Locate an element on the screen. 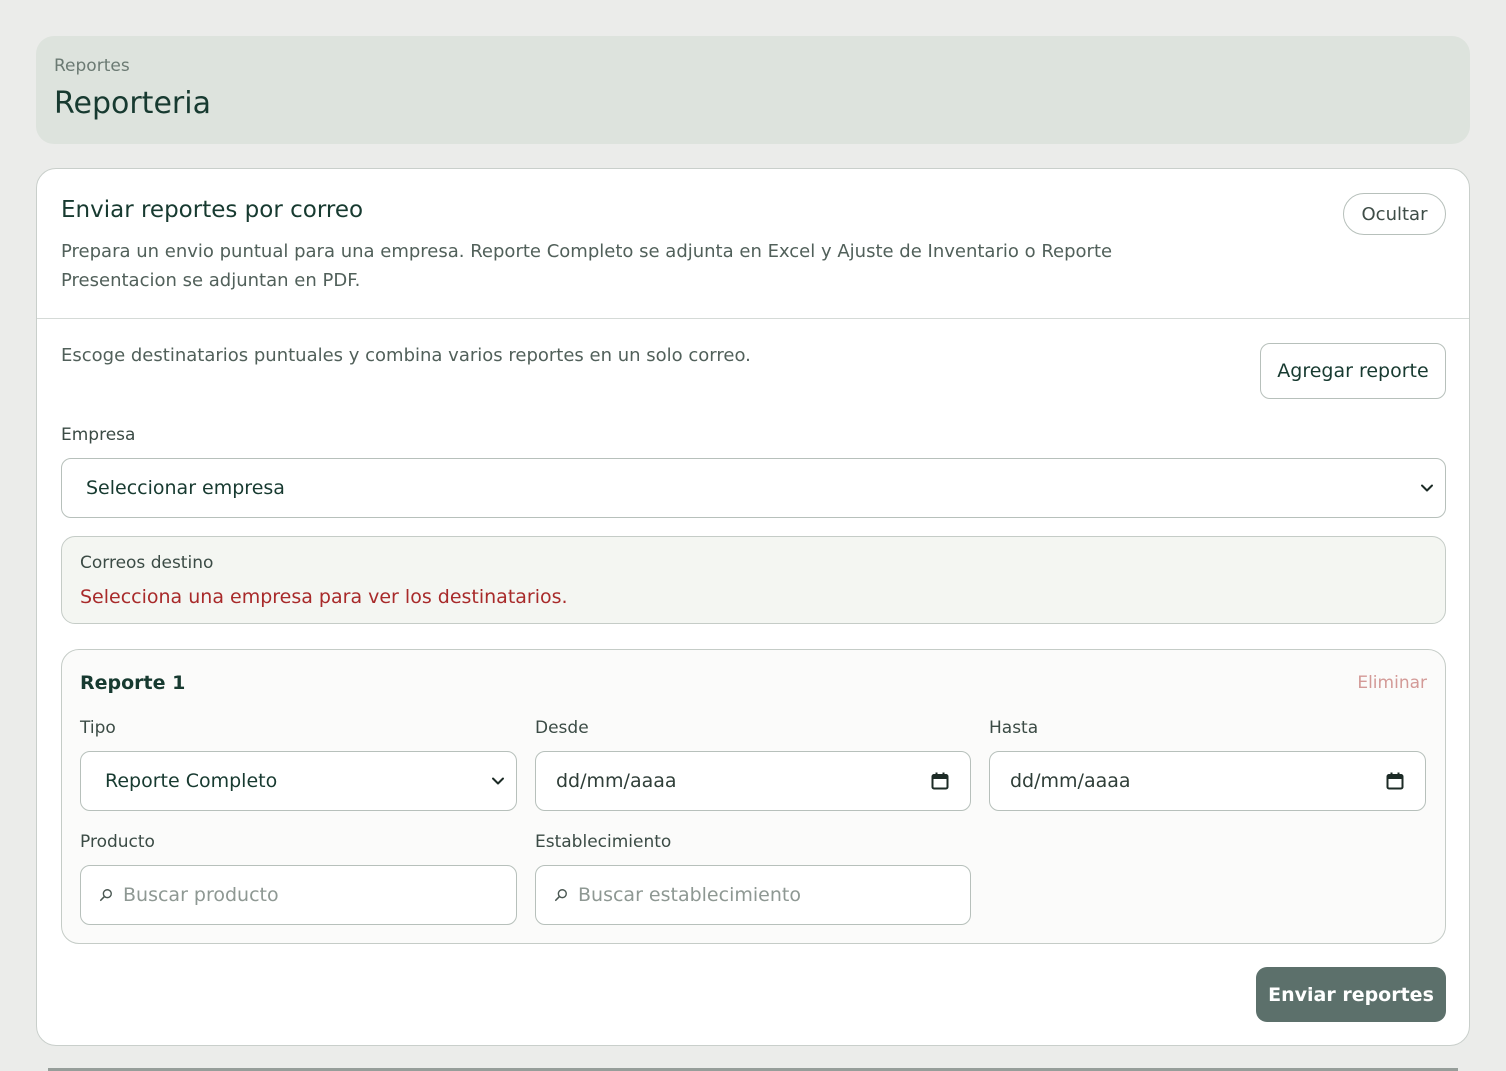 This screenshot has height=1071, width=1506. establishment-search-placeholder: Buscar establecimiento is located at coordinates (689, 895).